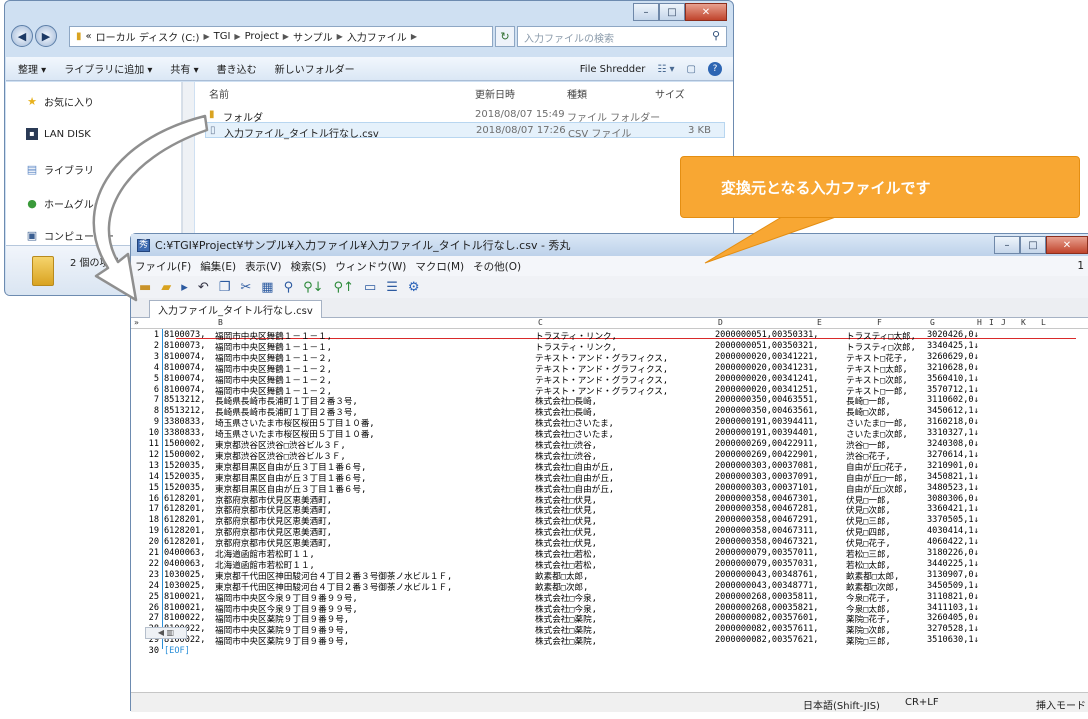  What do you see at coordinates (185, 465) in the screenshot?
I see `csv-field: 1520035,` at bounding box center [185, 465].